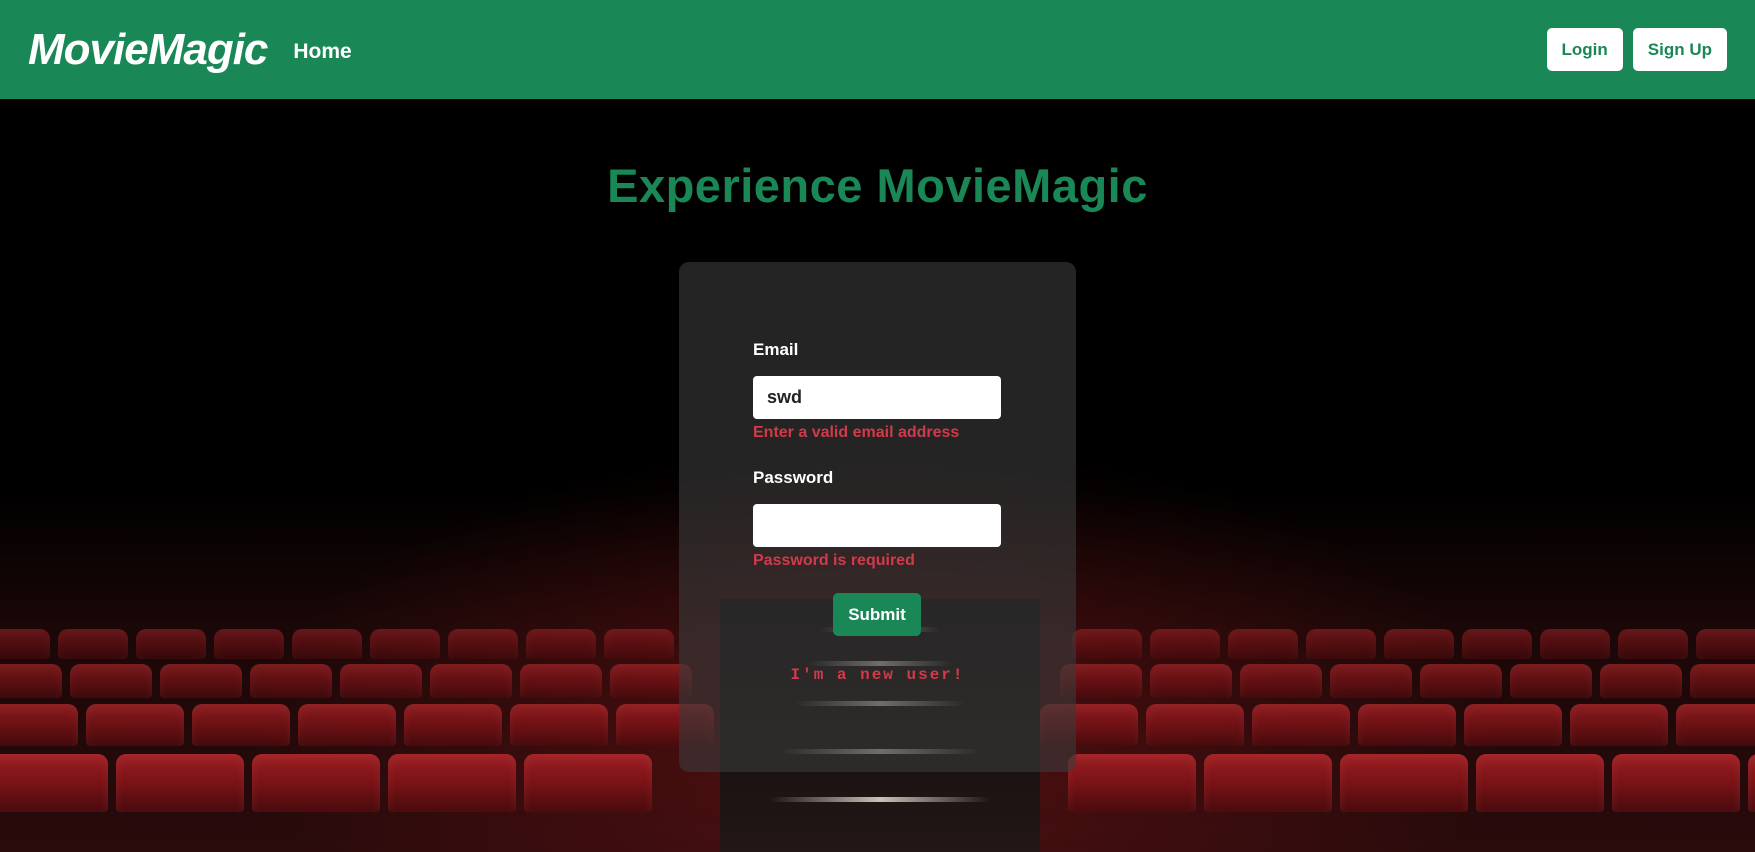 This screenshot has height=852, width=1755. I want to click on signup-button: Sign Up, so click(1679, 49).